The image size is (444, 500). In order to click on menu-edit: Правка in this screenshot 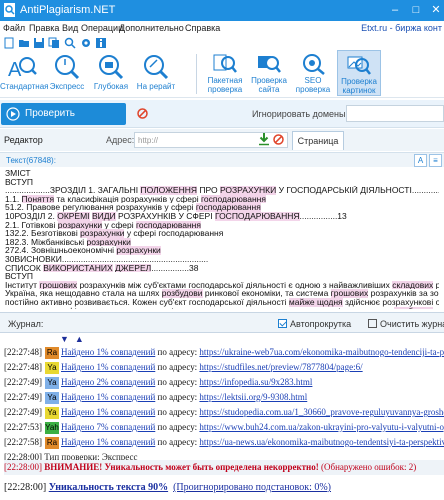, I will do `click(44, 28)`.